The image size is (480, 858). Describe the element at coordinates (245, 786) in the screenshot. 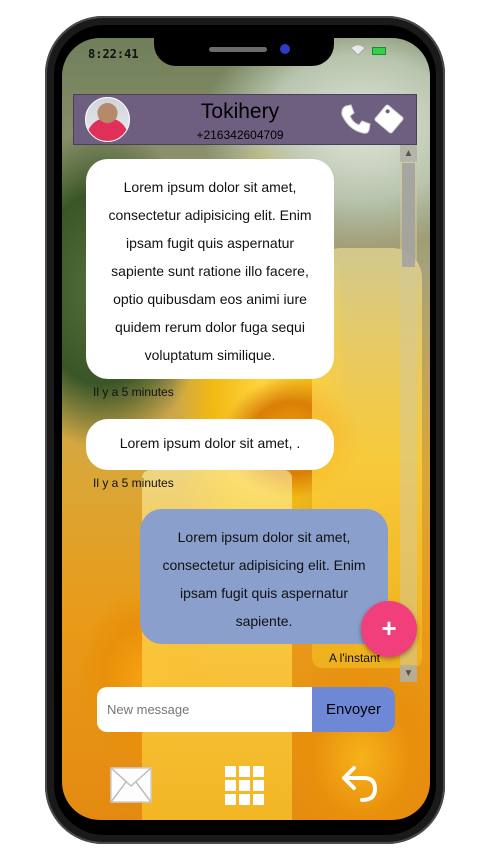

I see `grid-icon` at that location.